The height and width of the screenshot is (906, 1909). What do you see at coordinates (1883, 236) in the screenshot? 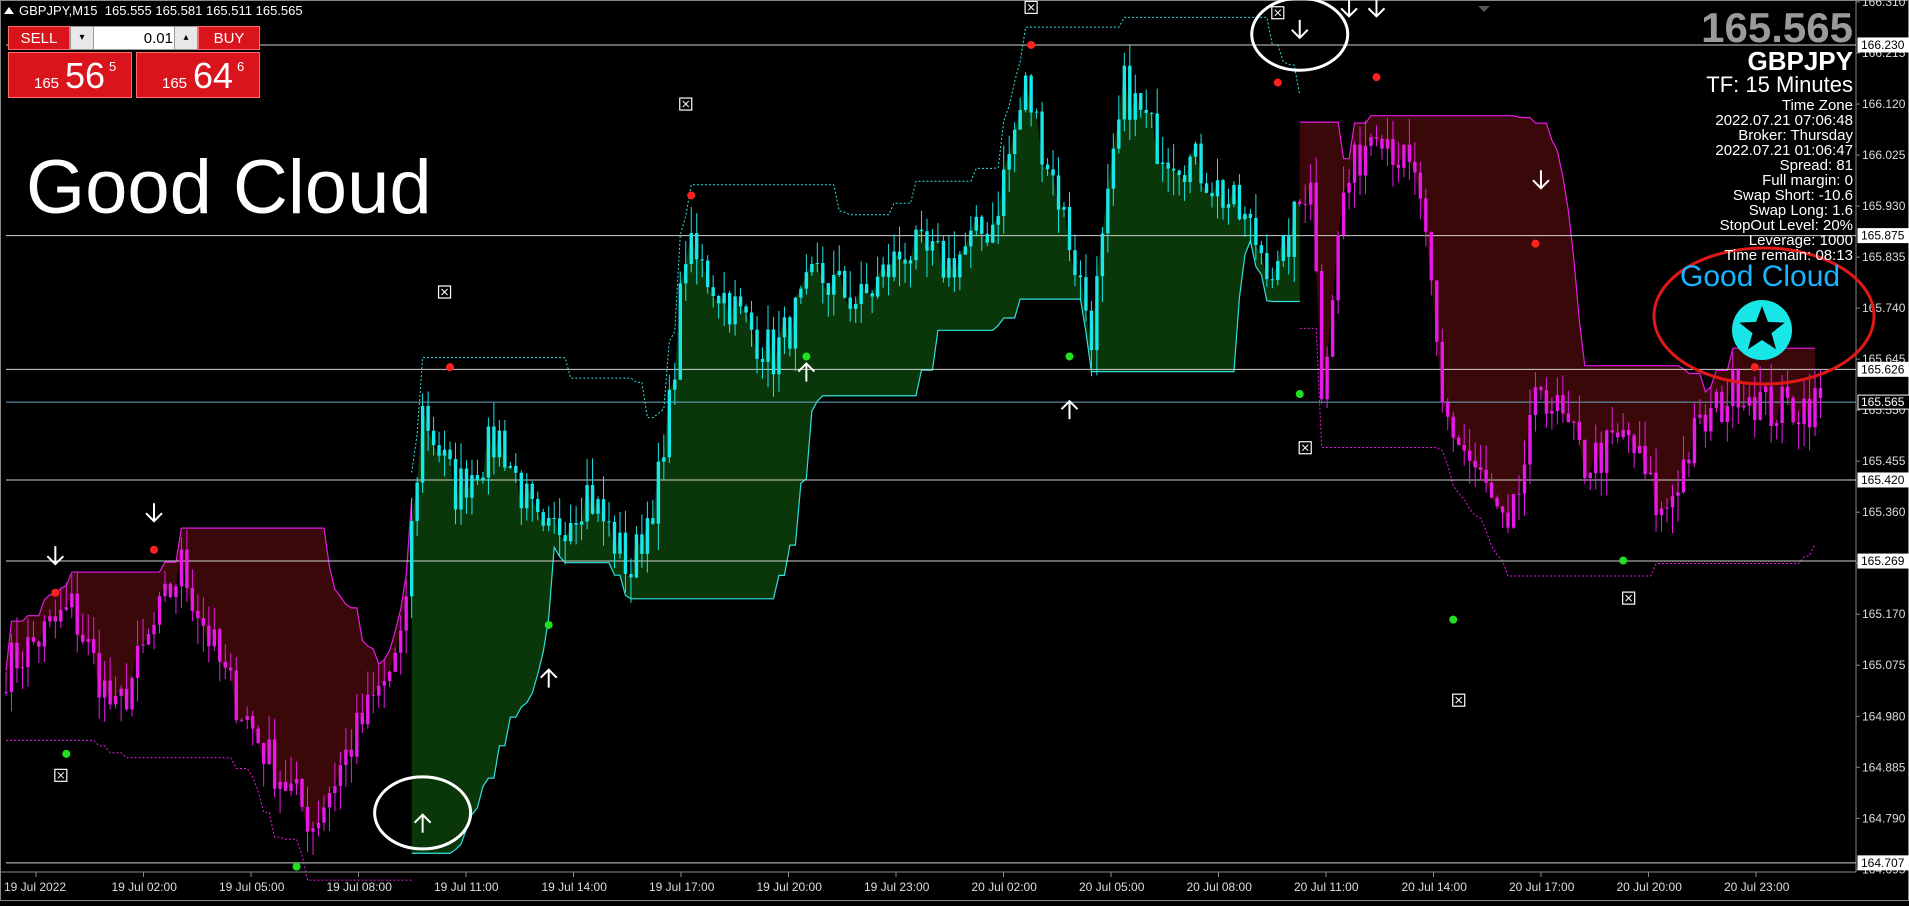
I see `level-price-tag-label: 165.875` at bounding box center [1883, 236].